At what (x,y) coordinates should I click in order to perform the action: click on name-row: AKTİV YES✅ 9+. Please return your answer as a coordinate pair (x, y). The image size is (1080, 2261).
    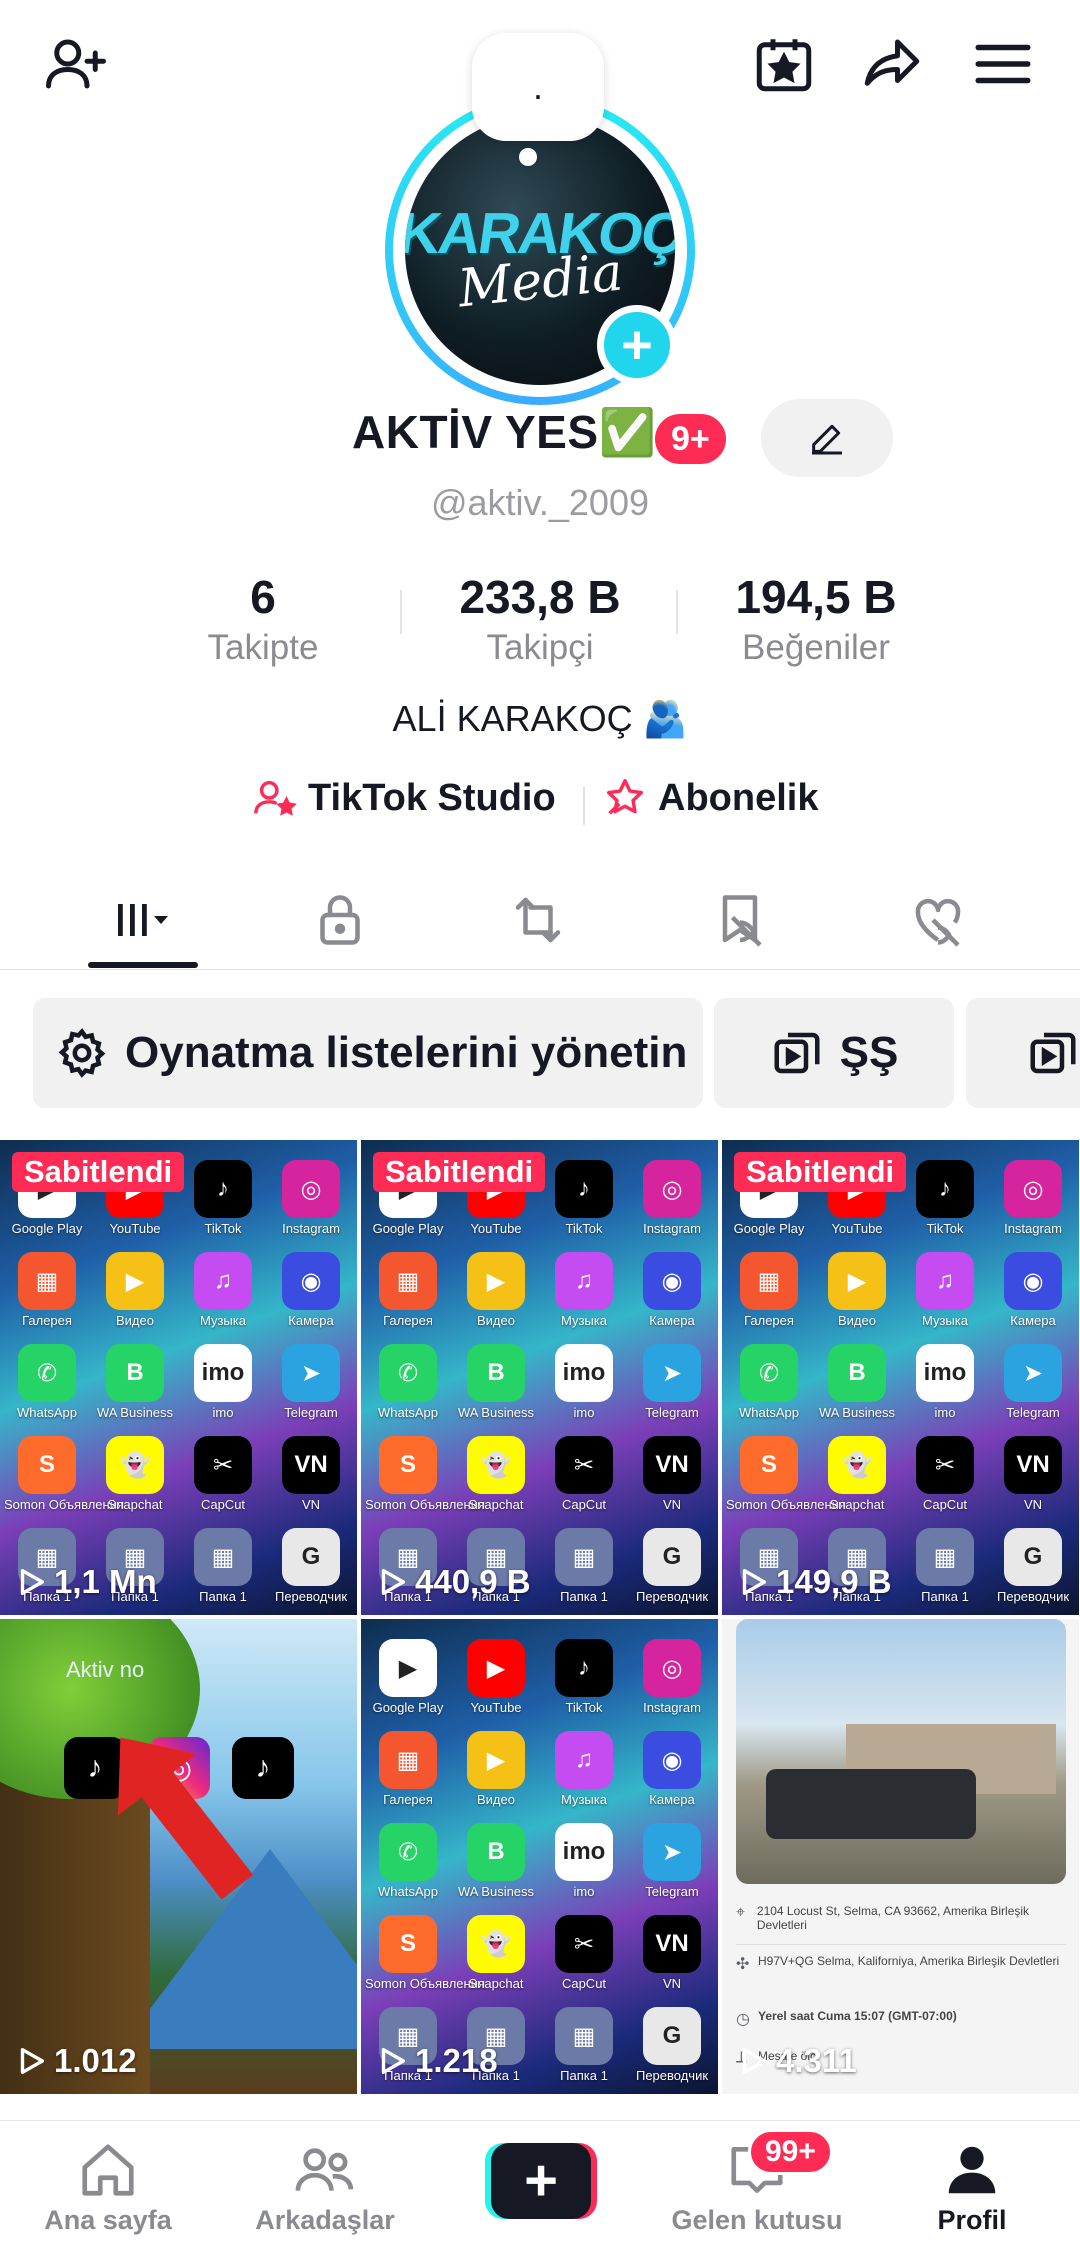
    Looking at the image, I should click on (540, 438).